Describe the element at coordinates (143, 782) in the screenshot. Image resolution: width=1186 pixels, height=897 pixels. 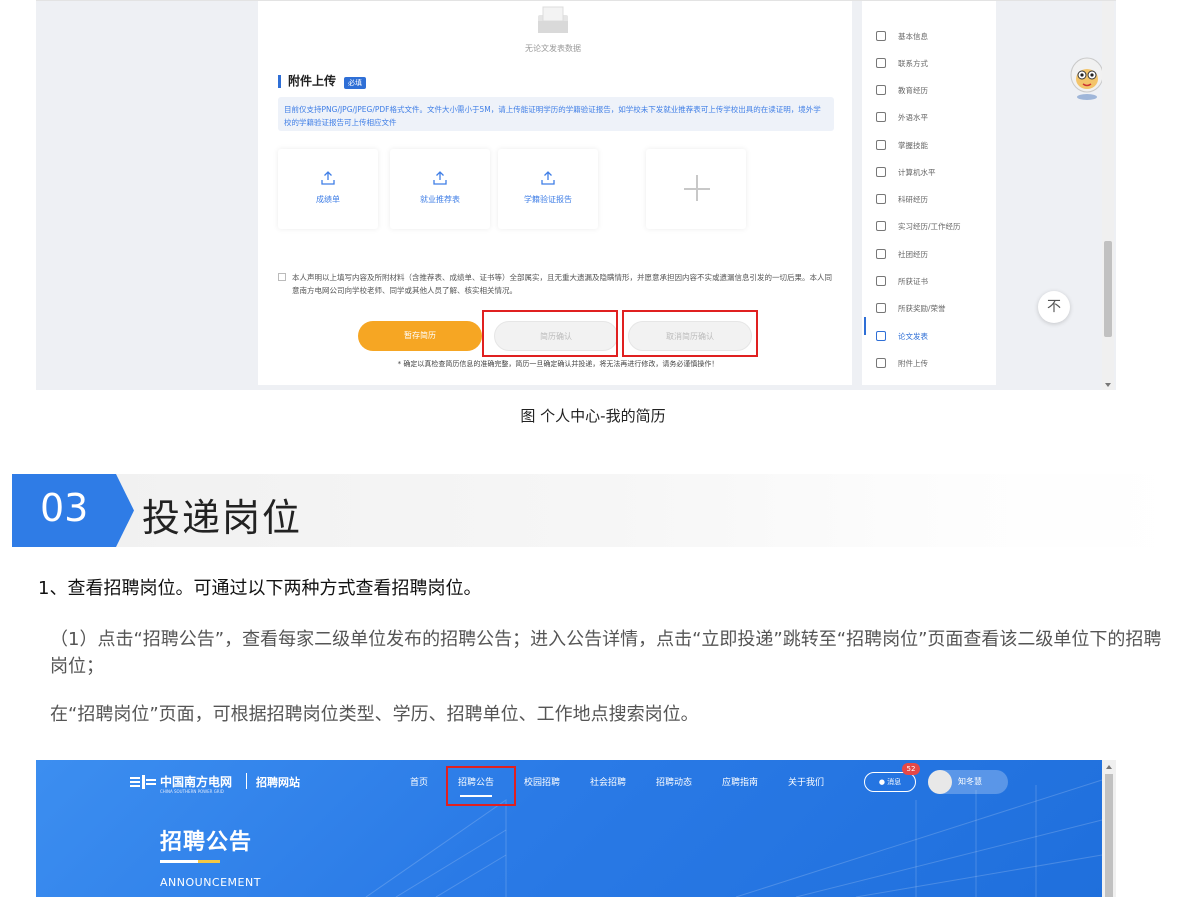
I see `csg-logo-icon` at that location.